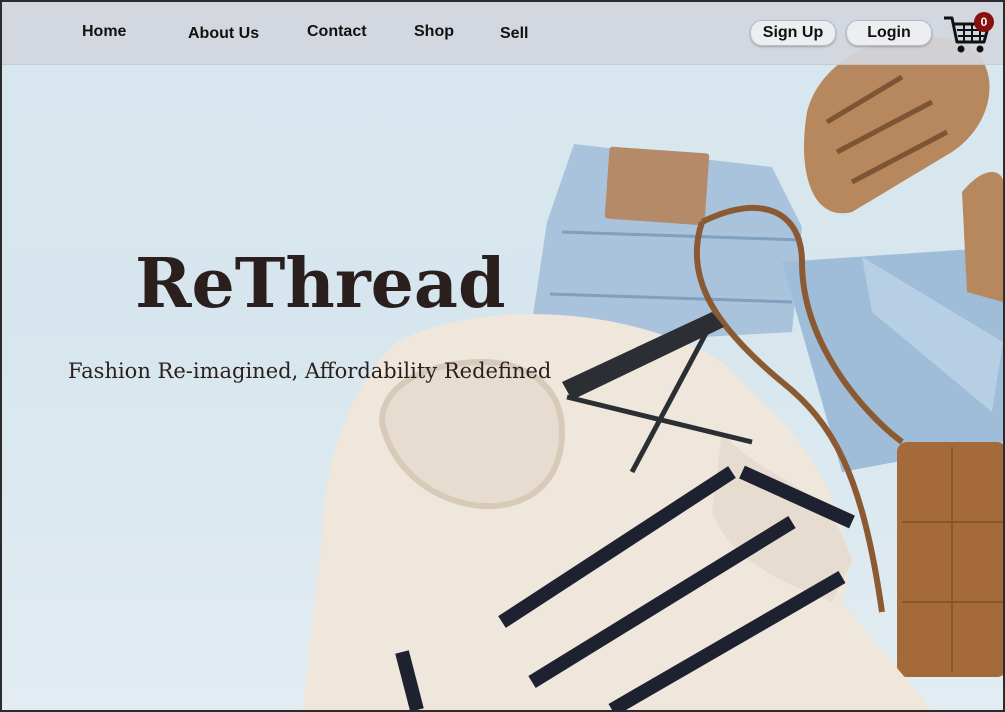 The width and height of the screenshot is (1005, 712). What do you see at coordinates (984, 22) in the screenshot?
I see `cart-count-badge: 0` at bounding box center [984, 22].